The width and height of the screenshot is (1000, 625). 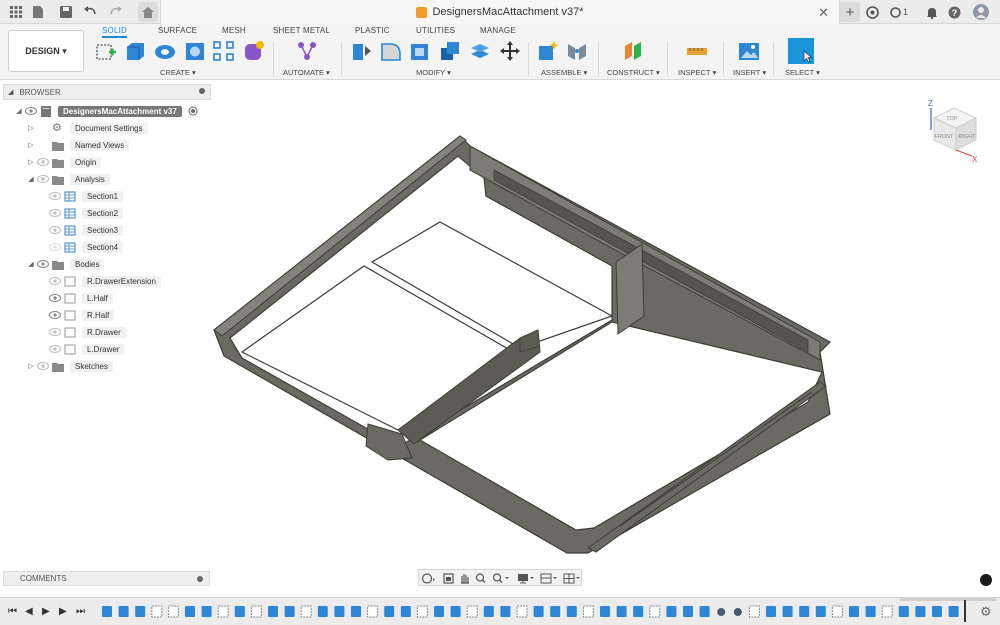 I want to click on browser-item-named-views: ▷ Named Views, so click(x=78, y=145).